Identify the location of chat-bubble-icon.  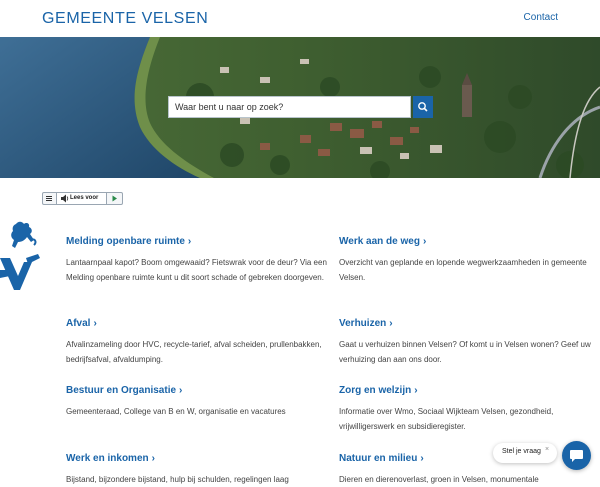
(576, 456).